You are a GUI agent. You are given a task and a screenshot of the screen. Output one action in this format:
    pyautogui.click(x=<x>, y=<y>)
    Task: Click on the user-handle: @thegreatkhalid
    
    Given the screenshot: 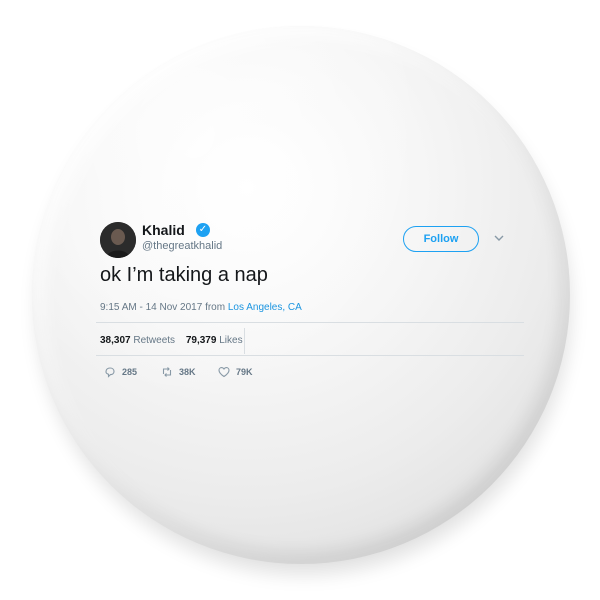 What is the action you would take?
    pyautogui.click(x=182, y=246)
    